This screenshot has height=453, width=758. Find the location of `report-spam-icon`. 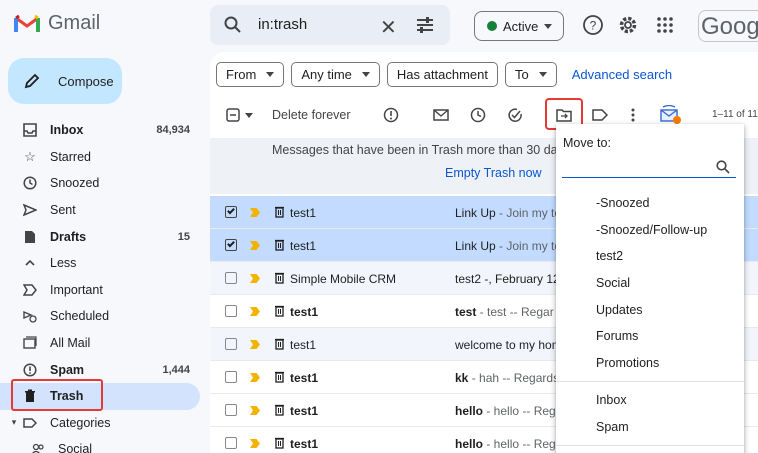

report-spam-icon is located at coordinates (391, 115).